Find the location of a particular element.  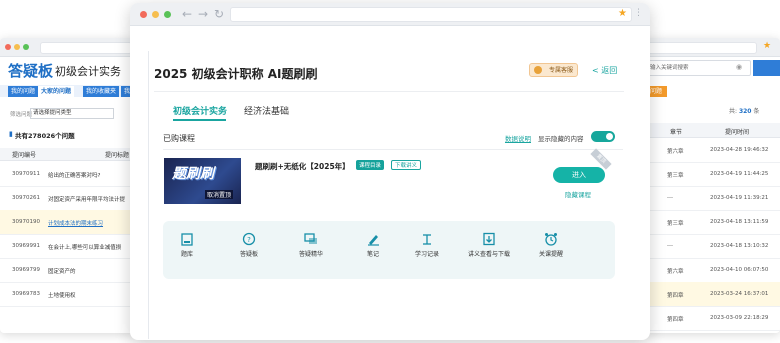

table-row: 30969991 在会计上,哪些可以算业减值损 is located at coordinates (67, 246).